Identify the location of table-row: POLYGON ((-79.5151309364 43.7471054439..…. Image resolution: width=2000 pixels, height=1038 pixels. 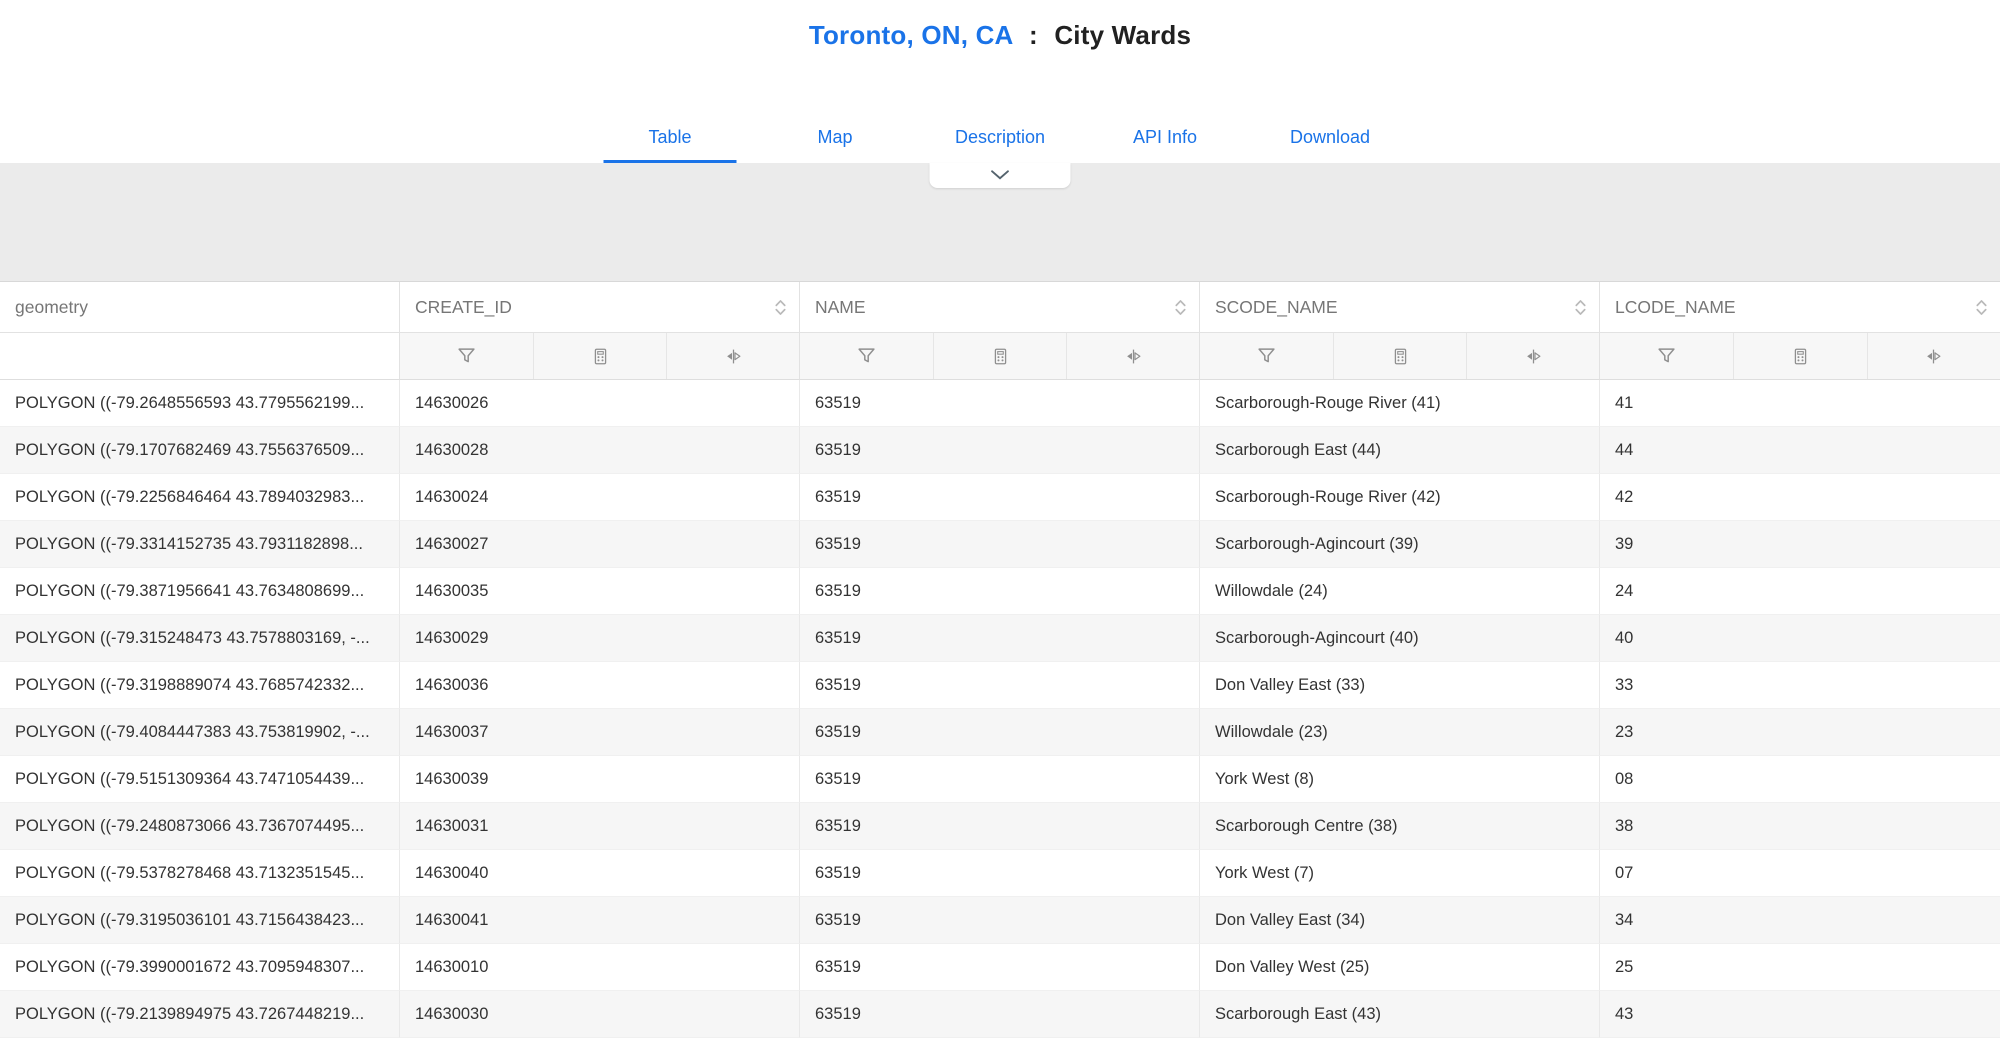
(1000, 779).